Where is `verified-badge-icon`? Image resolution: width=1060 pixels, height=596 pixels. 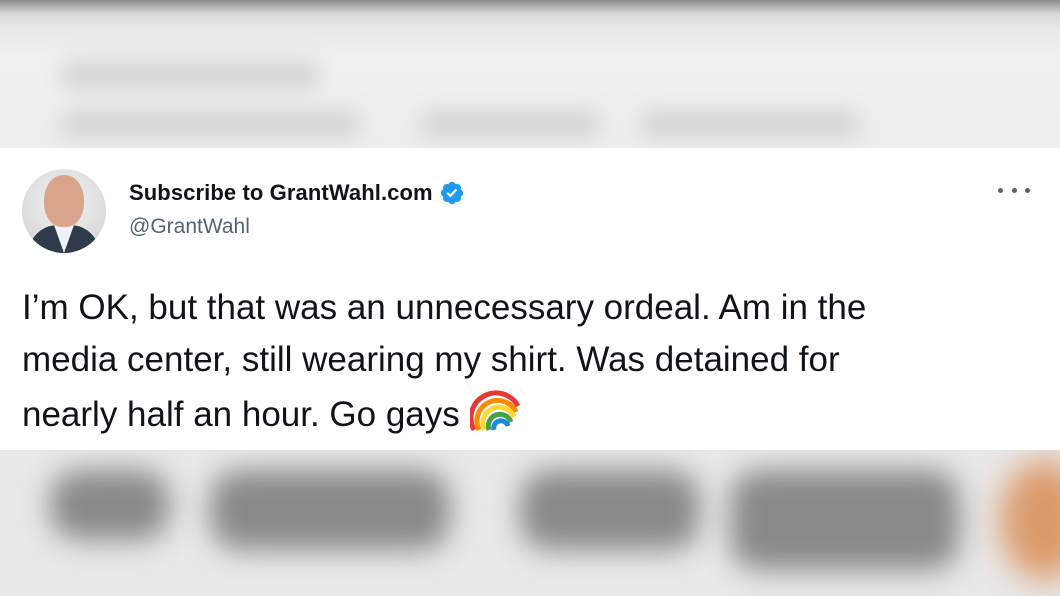
verified-badge-icon is located at coordinates (451, 193).